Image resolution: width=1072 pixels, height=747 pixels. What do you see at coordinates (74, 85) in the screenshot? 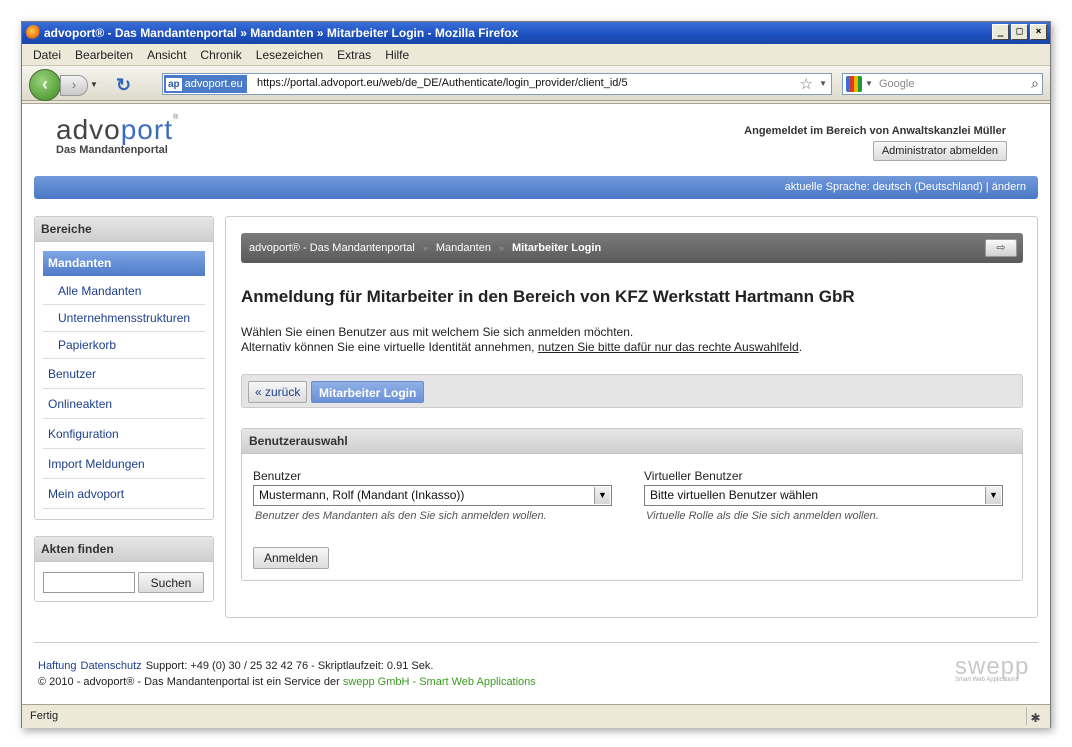
I see `forward-arrow-icon: ›` at bounding box center [74, 85].